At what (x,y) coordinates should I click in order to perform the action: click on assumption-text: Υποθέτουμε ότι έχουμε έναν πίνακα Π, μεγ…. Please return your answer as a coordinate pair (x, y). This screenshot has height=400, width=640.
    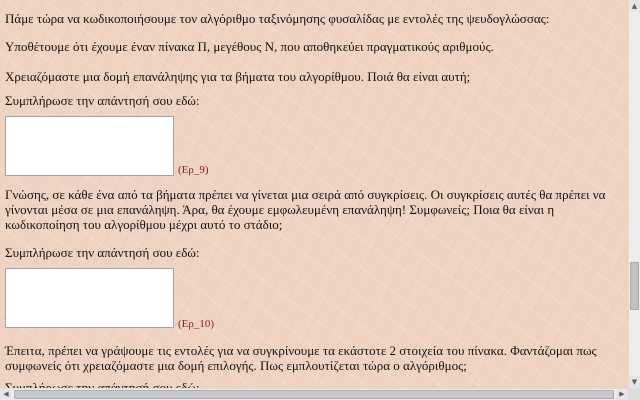
    Looking at the image, I should click on (249, 46).